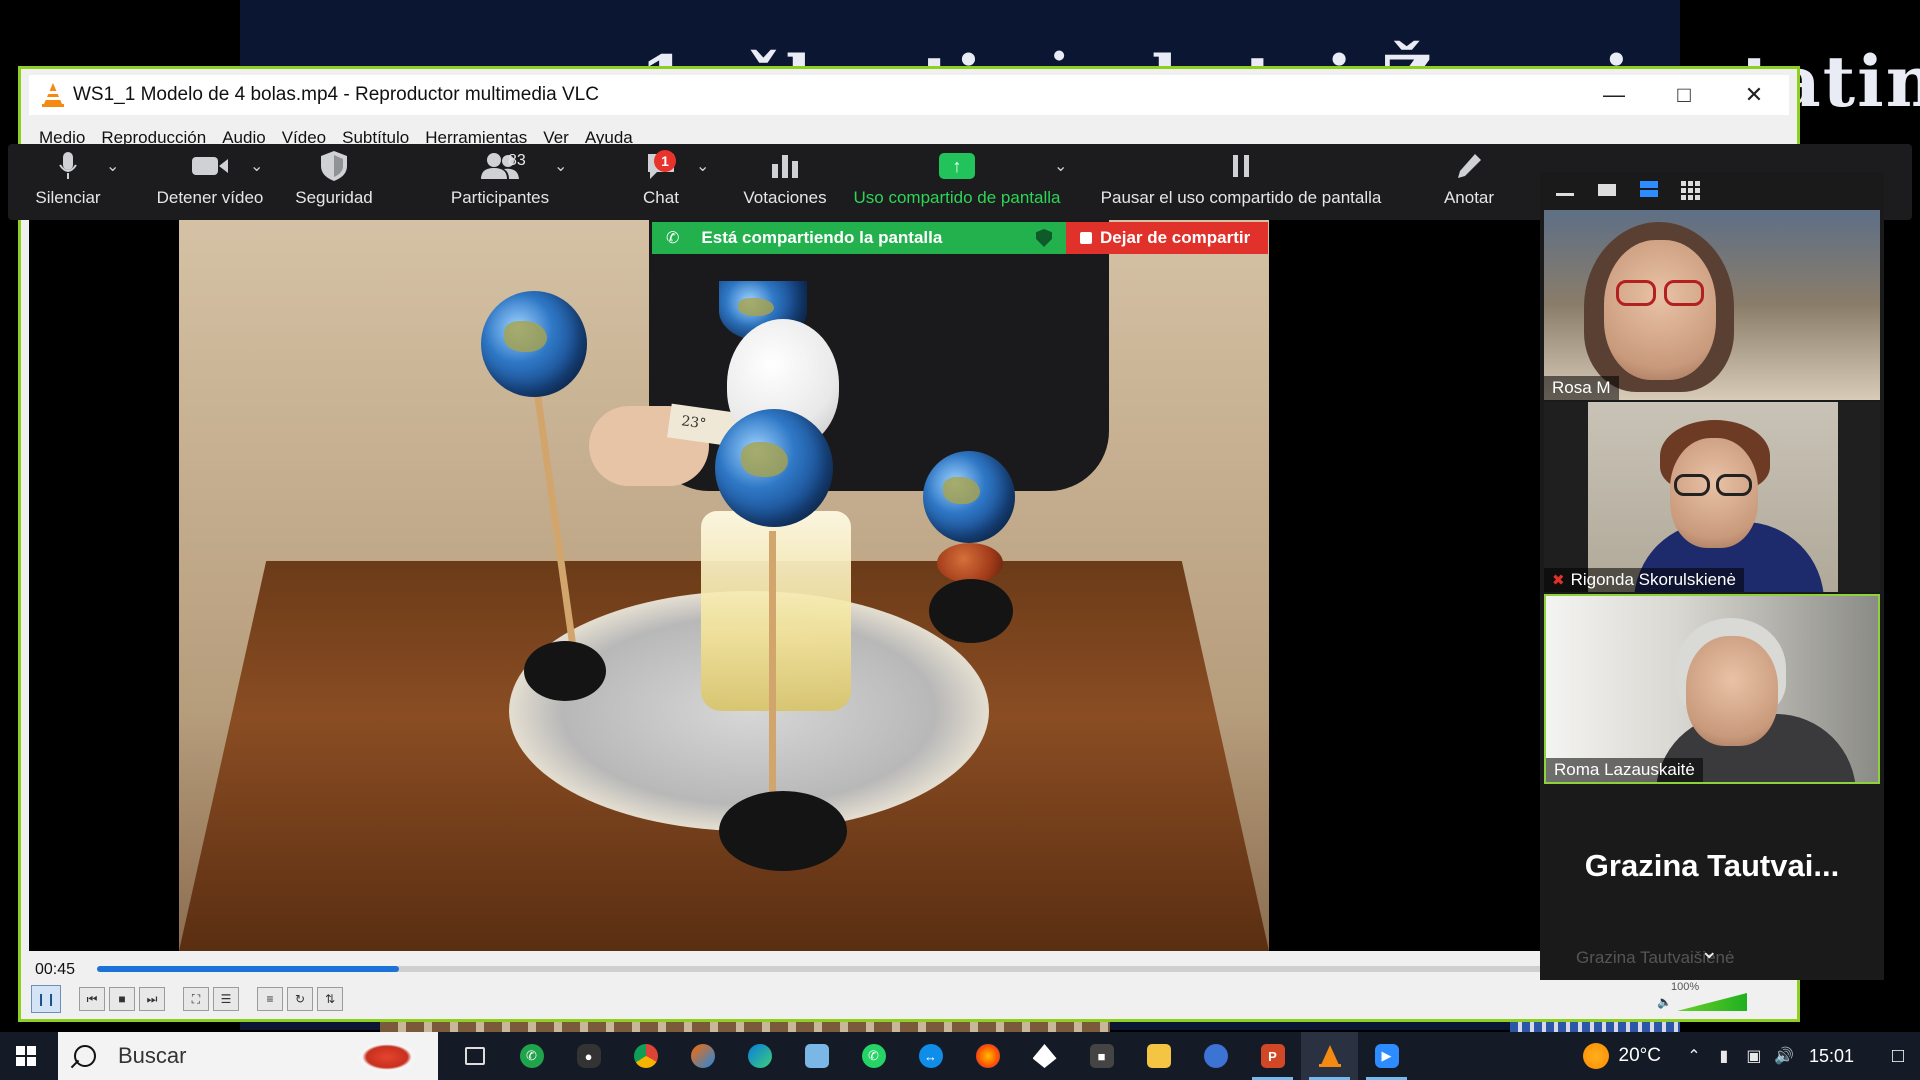 The width and height of the screenshot is (1920, 1080). I want to click on polls-button: Votaciones, so click(785, 182).